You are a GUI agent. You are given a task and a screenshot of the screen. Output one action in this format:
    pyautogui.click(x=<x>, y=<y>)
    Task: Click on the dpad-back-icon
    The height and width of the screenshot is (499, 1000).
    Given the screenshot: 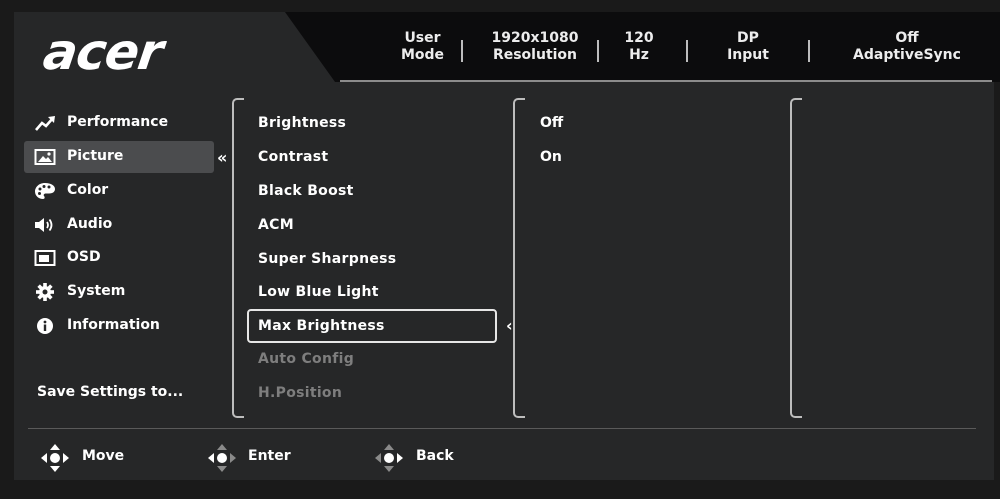 What is the action you would take?
    pyautogui.click(x=389, y=458)
    